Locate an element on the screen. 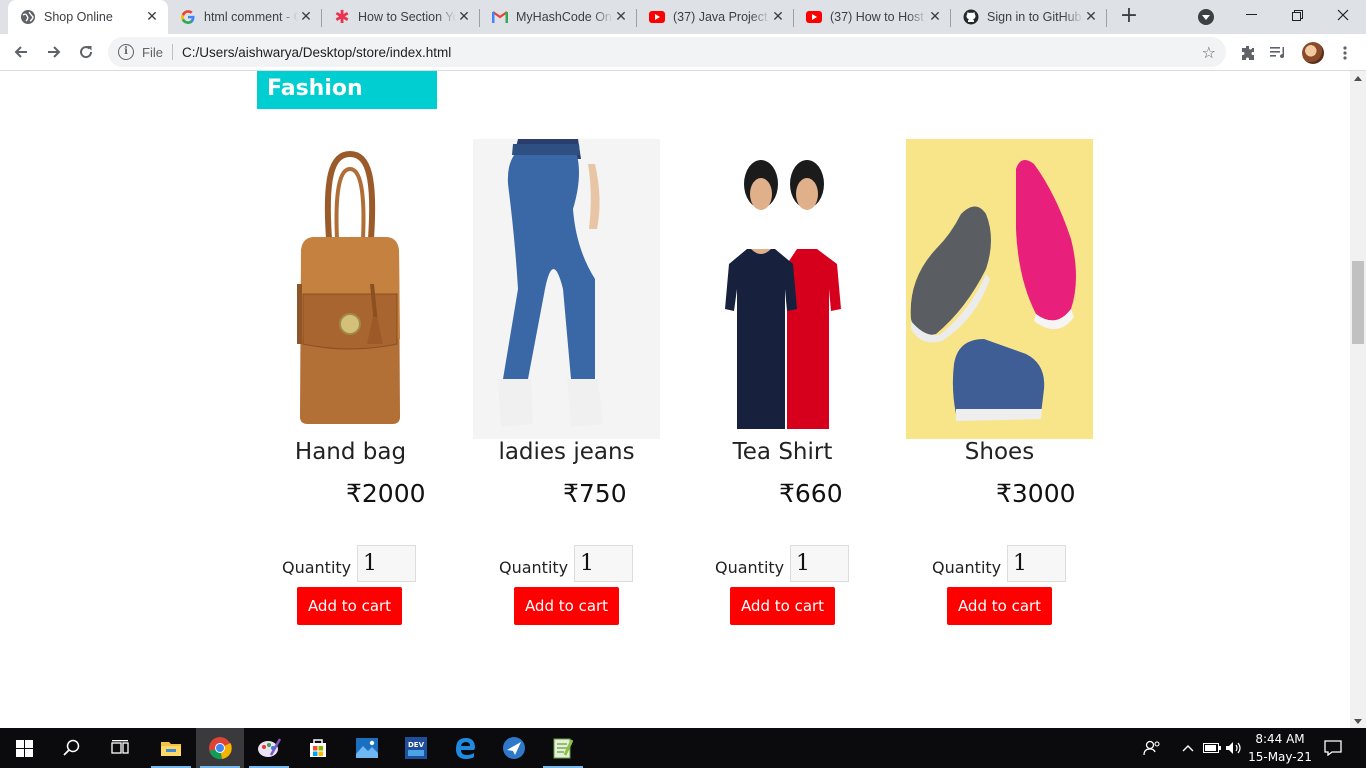 This screenshot has width=1366, height=768. restore-button is located at coordinates (1297, 15).